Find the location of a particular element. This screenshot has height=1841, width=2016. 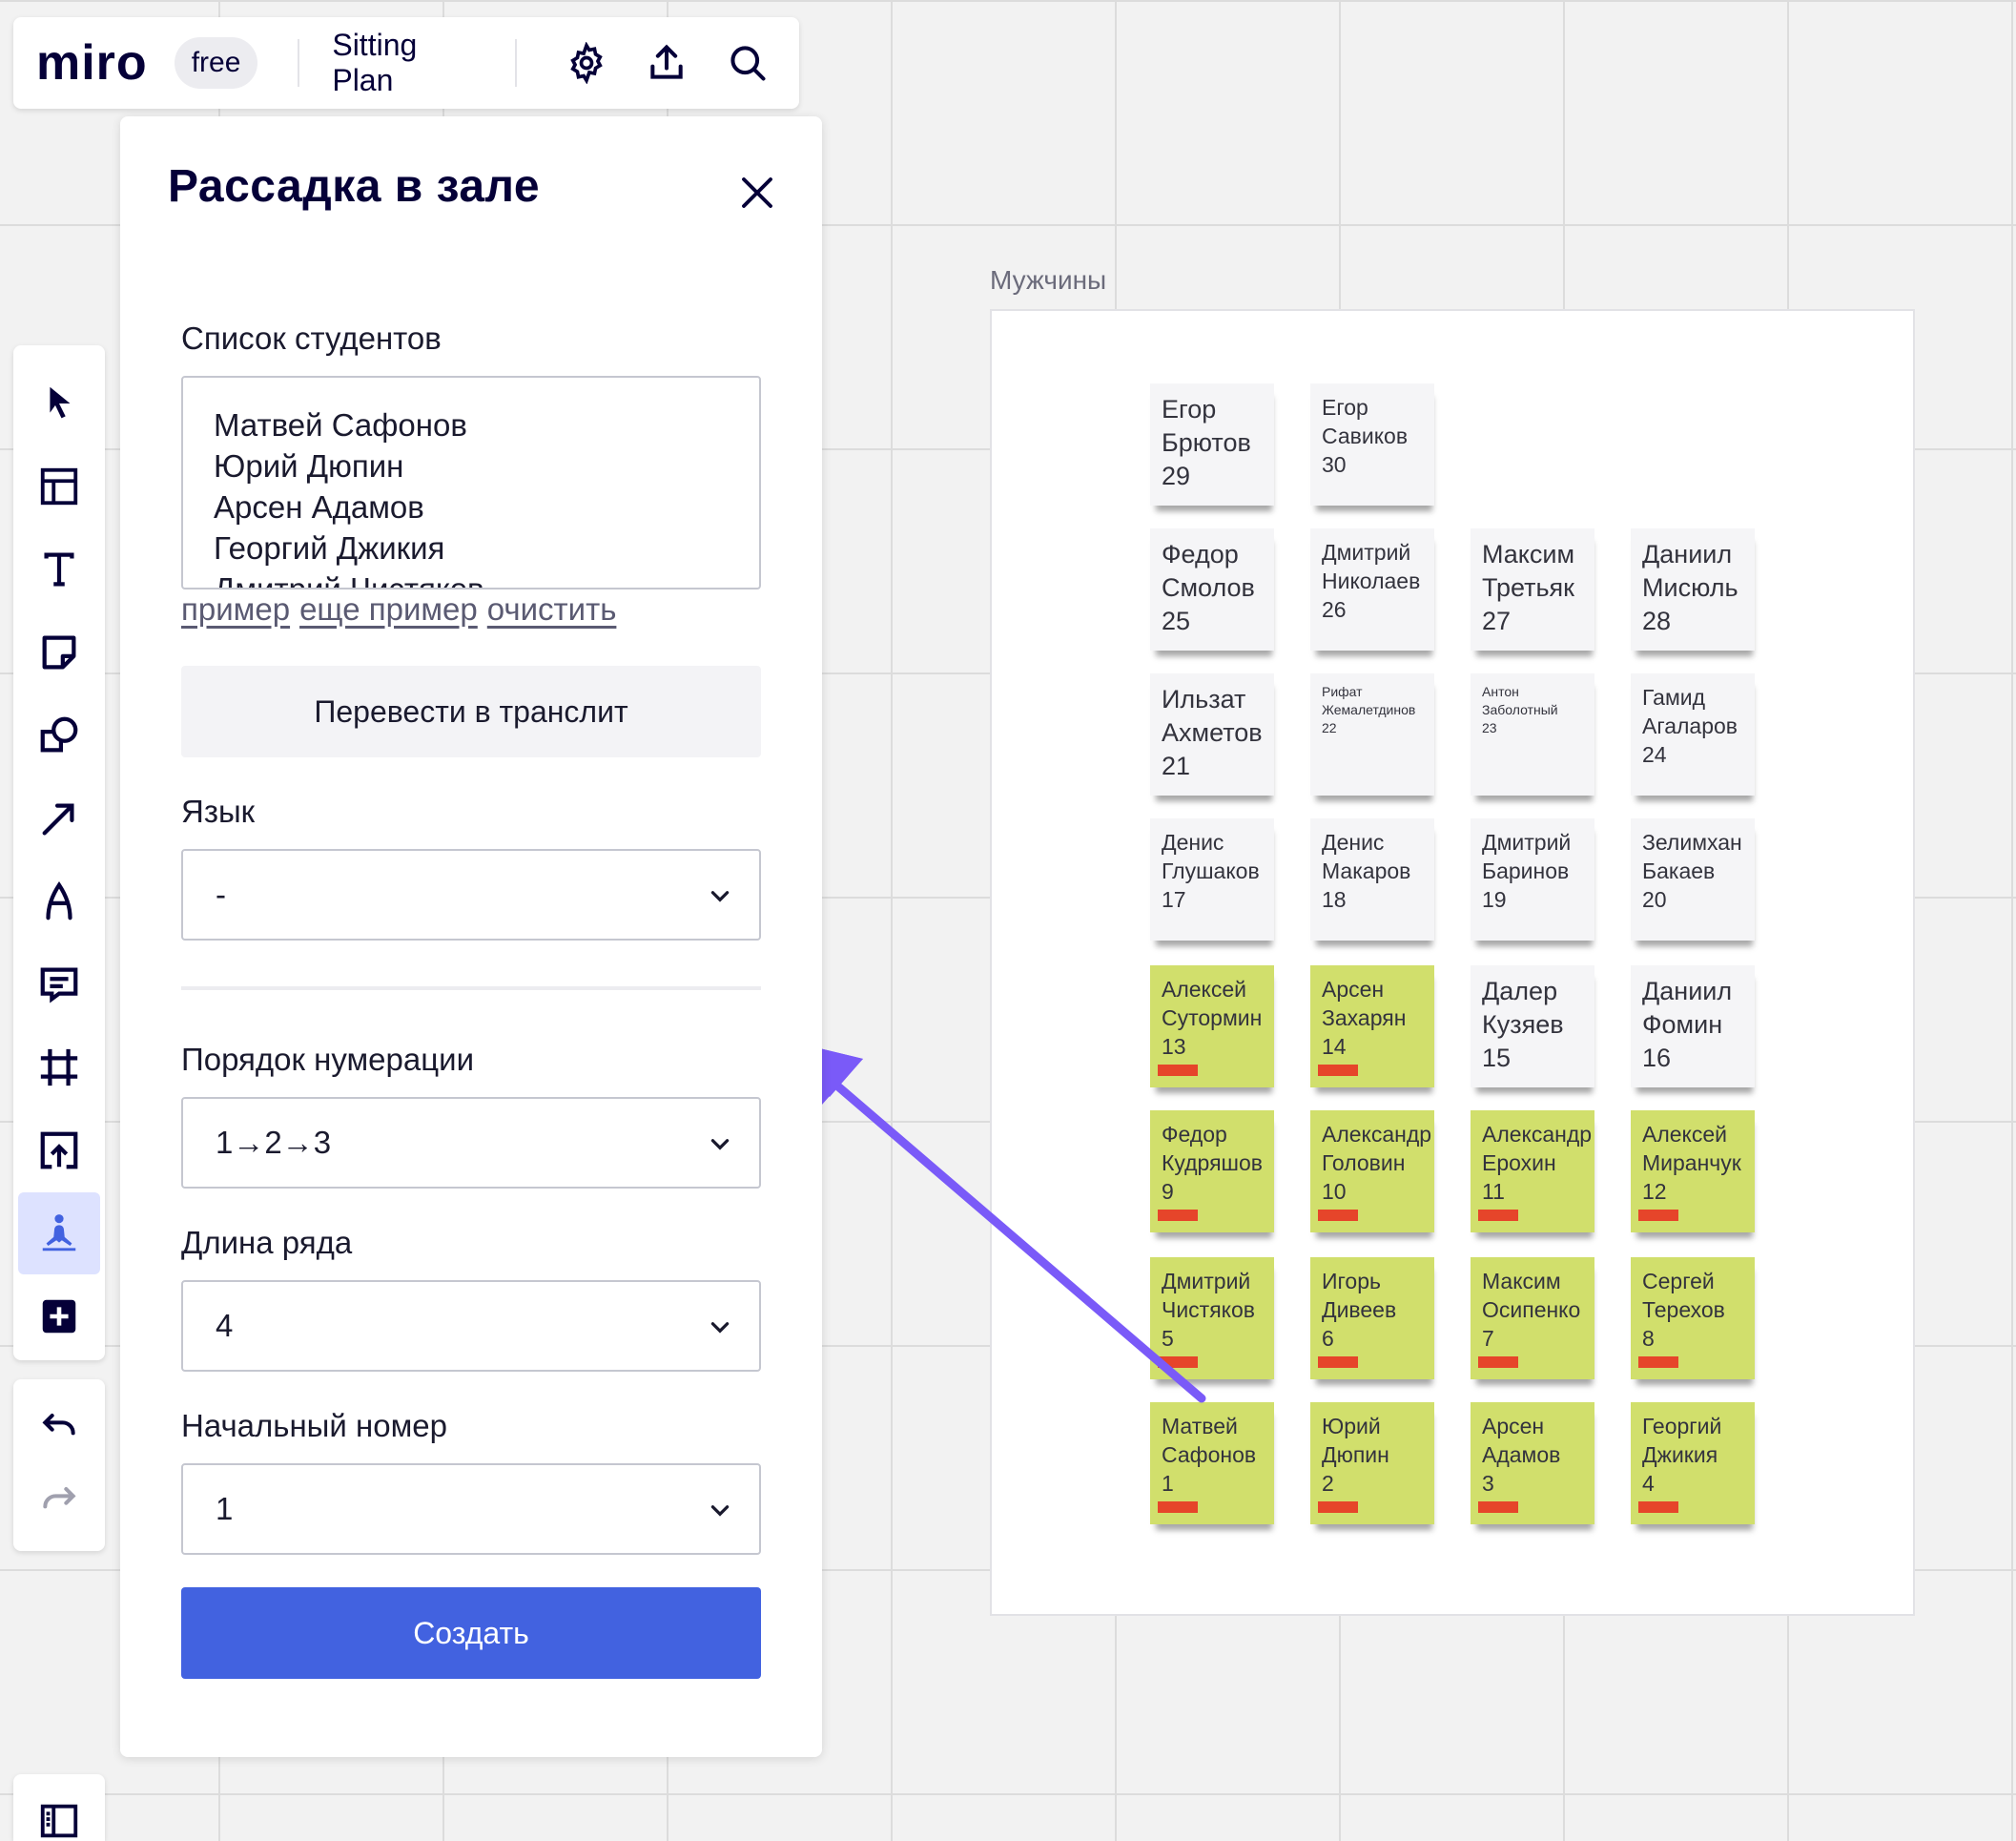

sticky-note: Федор Кудряшов 9 is located at coordinates (1212, 1171).